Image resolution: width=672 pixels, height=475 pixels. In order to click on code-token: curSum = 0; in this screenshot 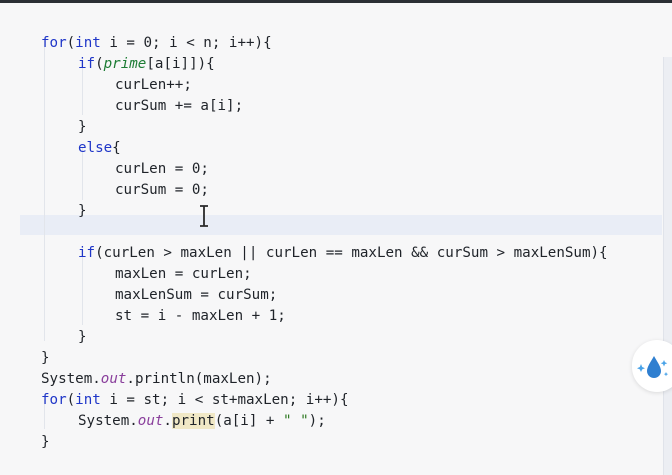, I will do `click(162, 190)`.